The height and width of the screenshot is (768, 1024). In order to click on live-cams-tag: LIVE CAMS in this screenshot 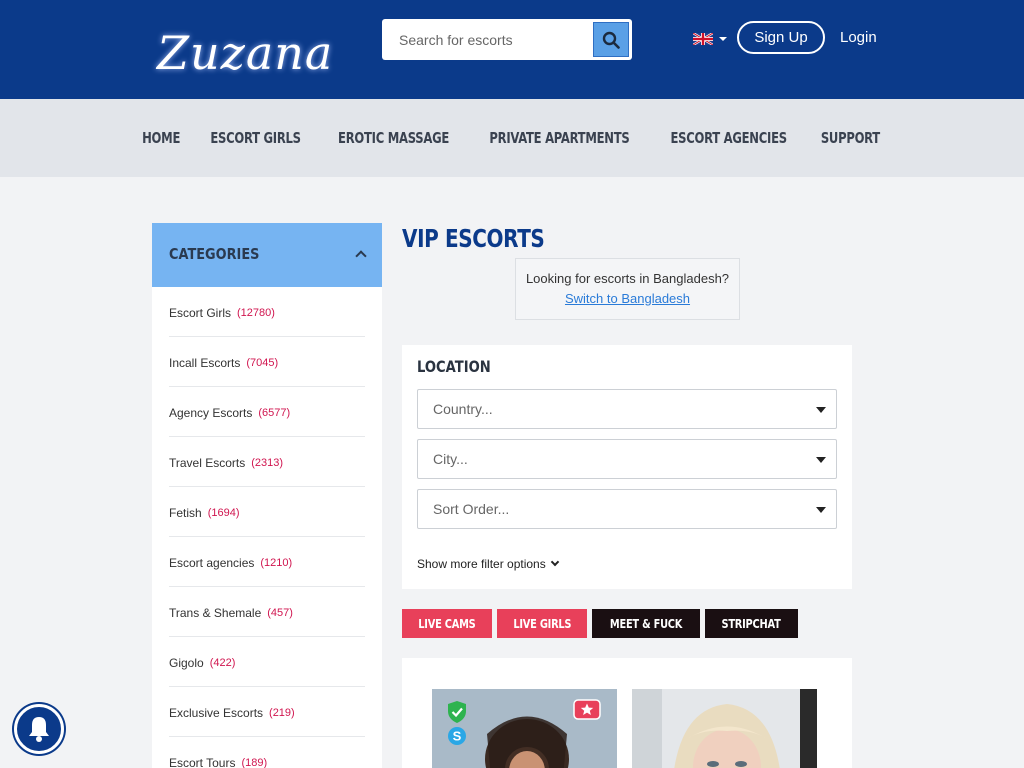, I will do `click(447, 623)`.